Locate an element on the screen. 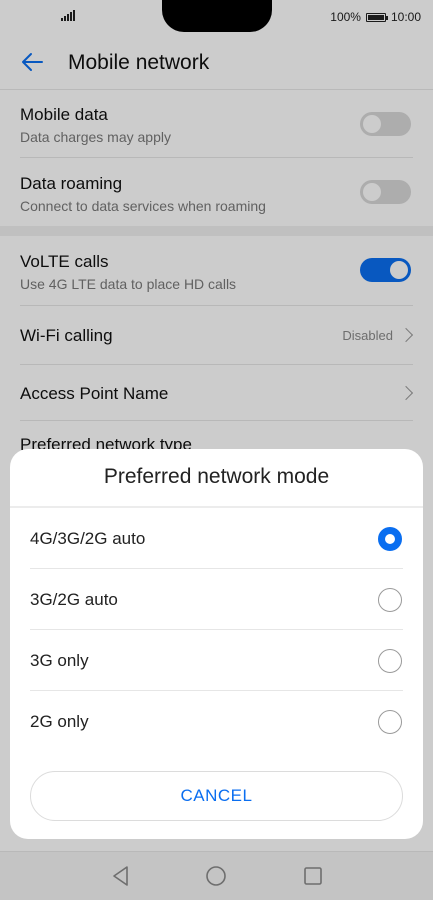  option-label: 3G only is located at coordinates (59, 660).